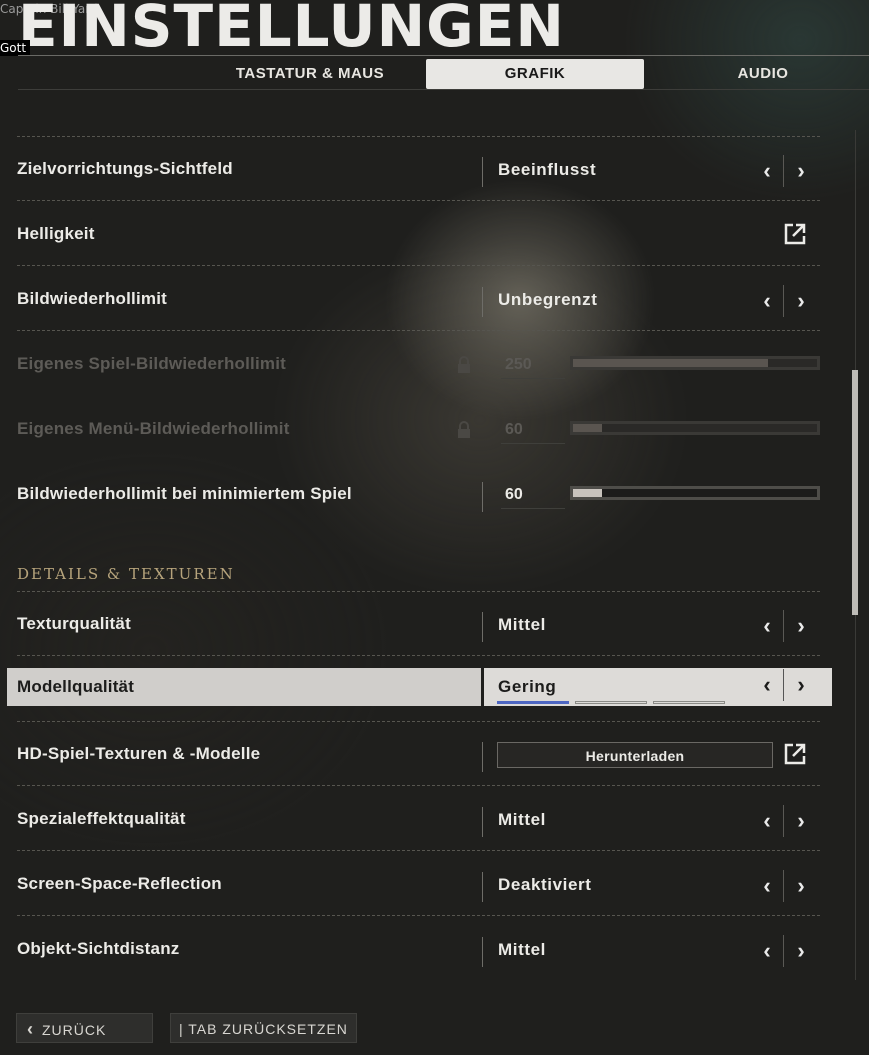 The height and width of the screenshot is (1055, 869). What do you see at coordinates (855, 492) in the screenshot?
I see `scrollbar-thumb` at bounding box center [855, 492].